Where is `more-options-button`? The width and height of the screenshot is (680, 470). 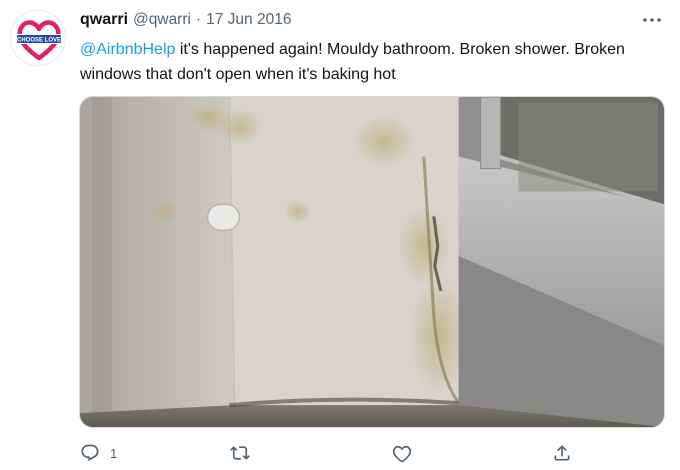 more-options-button is located at coordinates (652, 20).